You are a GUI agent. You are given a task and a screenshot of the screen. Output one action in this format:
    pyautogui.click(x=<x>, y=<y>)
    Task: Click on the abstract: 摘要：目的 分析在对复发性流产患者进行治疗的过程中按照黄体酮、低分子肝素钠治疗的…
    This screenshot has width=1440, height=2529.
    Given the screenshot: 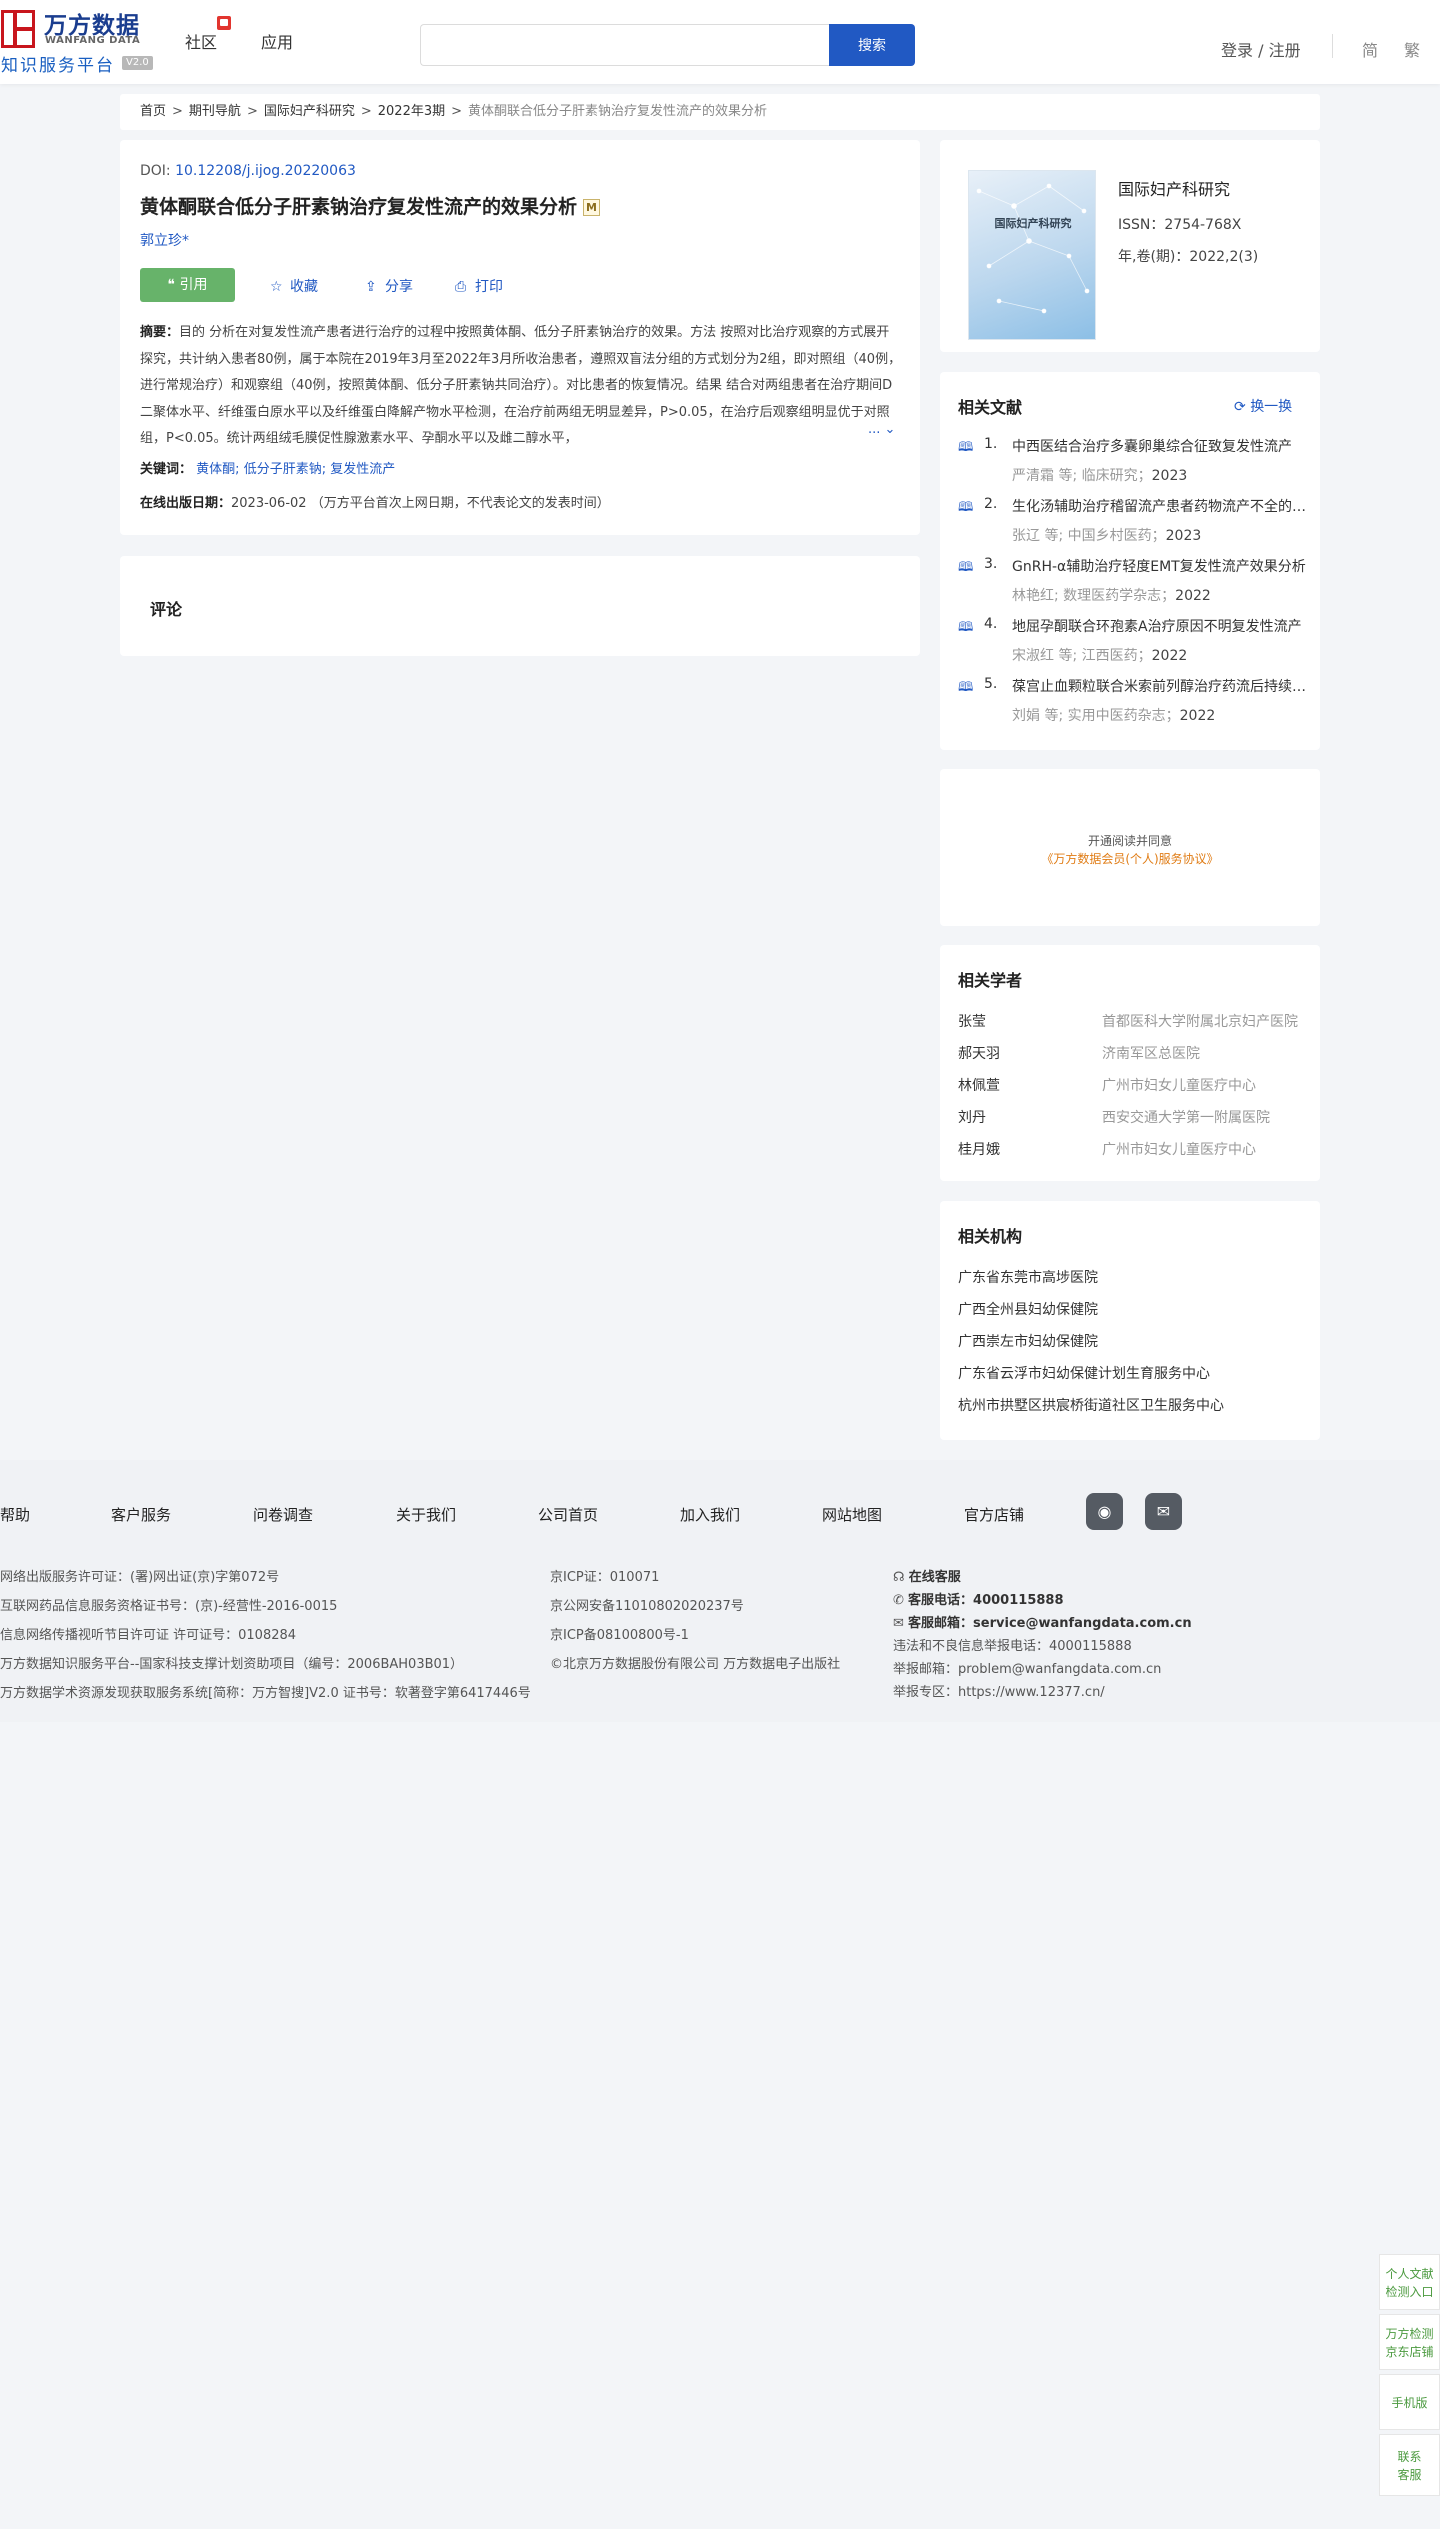 What is the action you would take?
    pyautogui.click(x=521, y=382)
    